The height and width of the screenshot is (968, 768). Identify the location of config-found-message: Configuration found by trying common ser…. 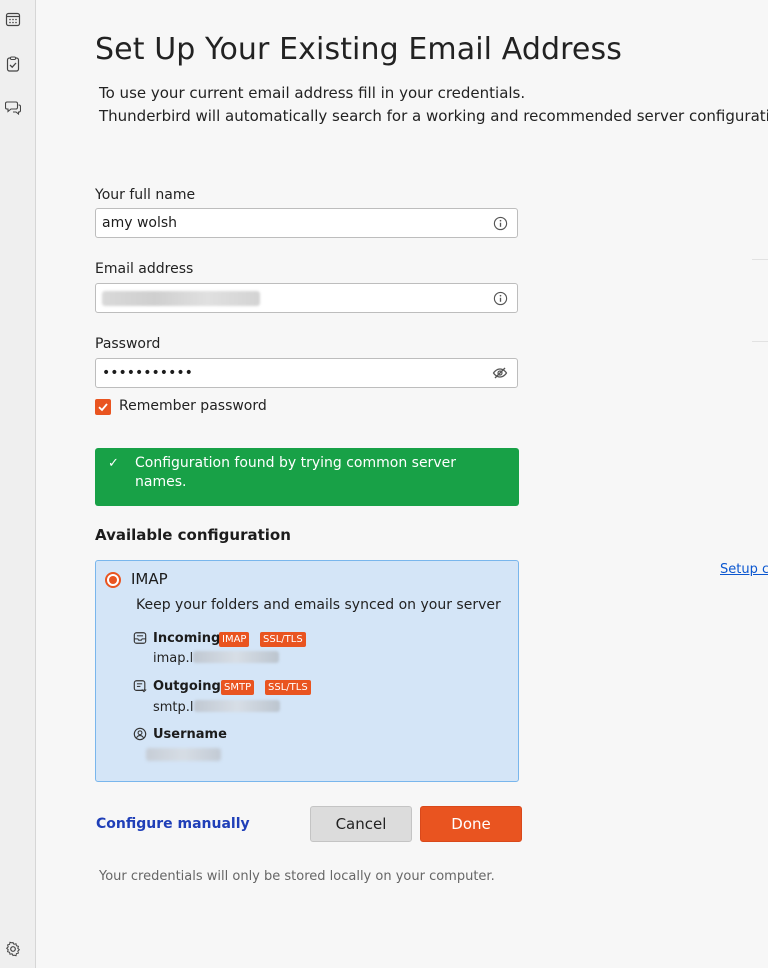
(295, 472).